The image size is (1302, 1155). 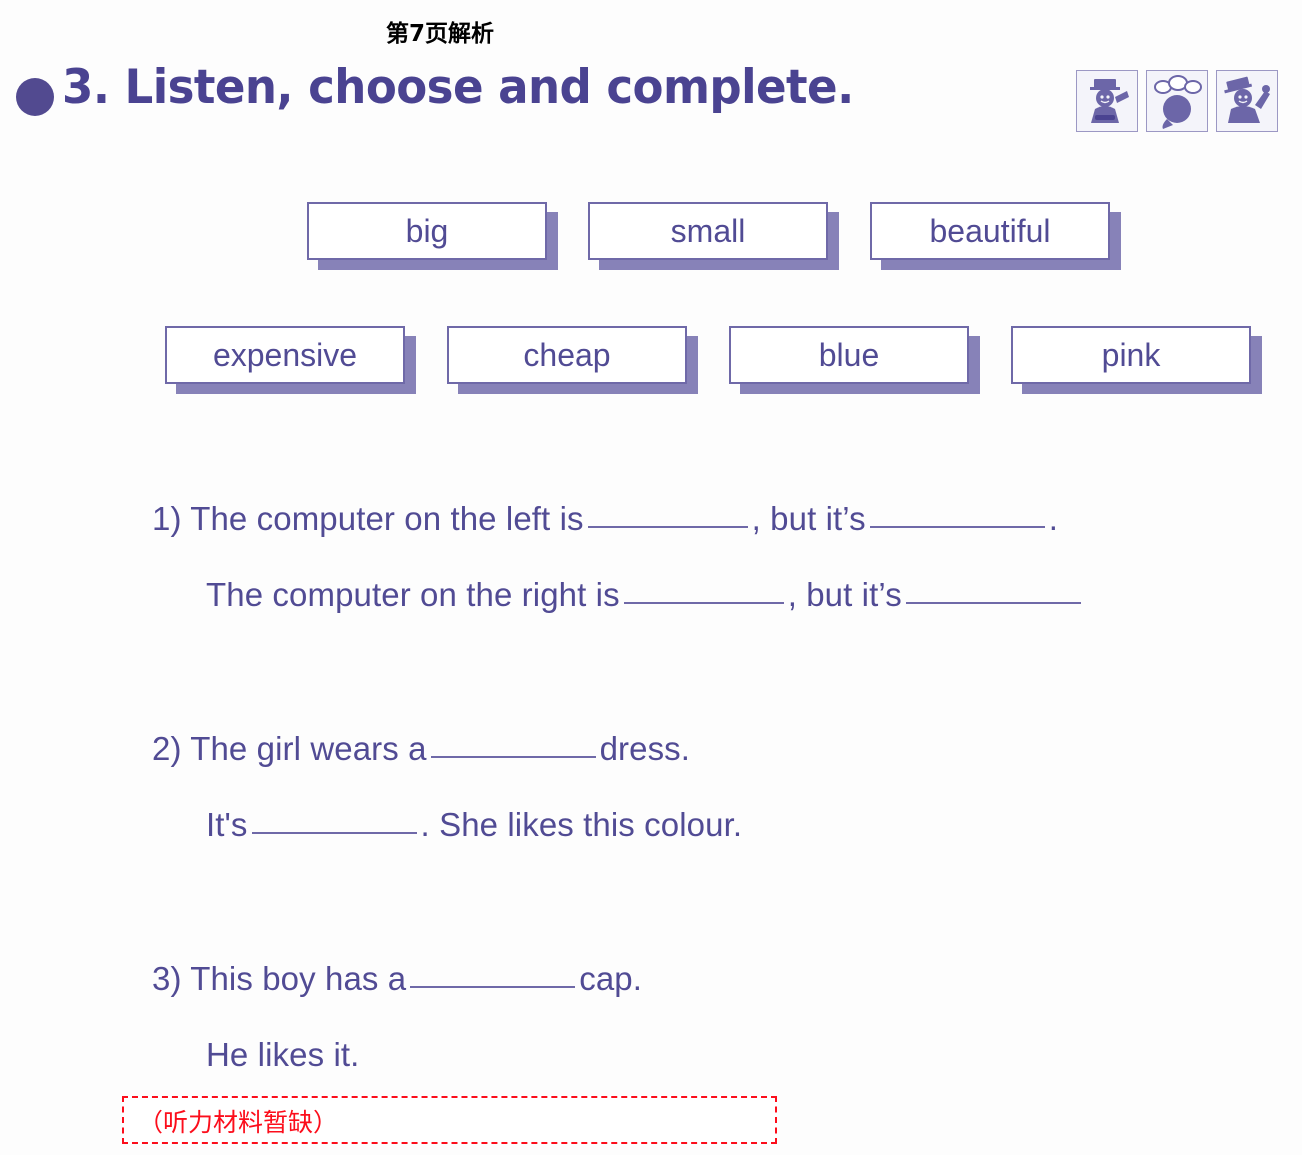 I want to click on question-2-line-2-pre: It's, so click(x=227, y=824).